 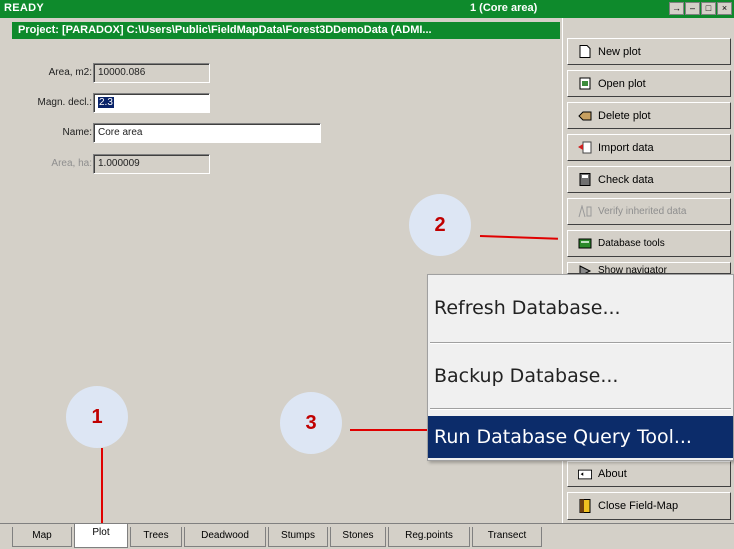 I want to click on database-tools-label: Database tools, so click(x=631, y=243).